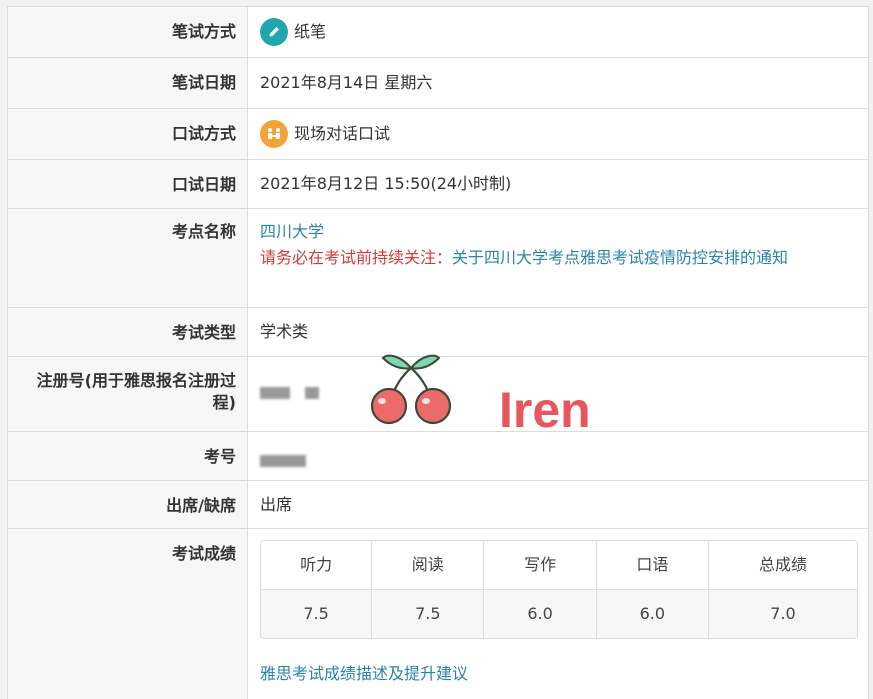 The image size is (873, 699). I want to click on test-type-label: 考试类型, so click(128, 332).